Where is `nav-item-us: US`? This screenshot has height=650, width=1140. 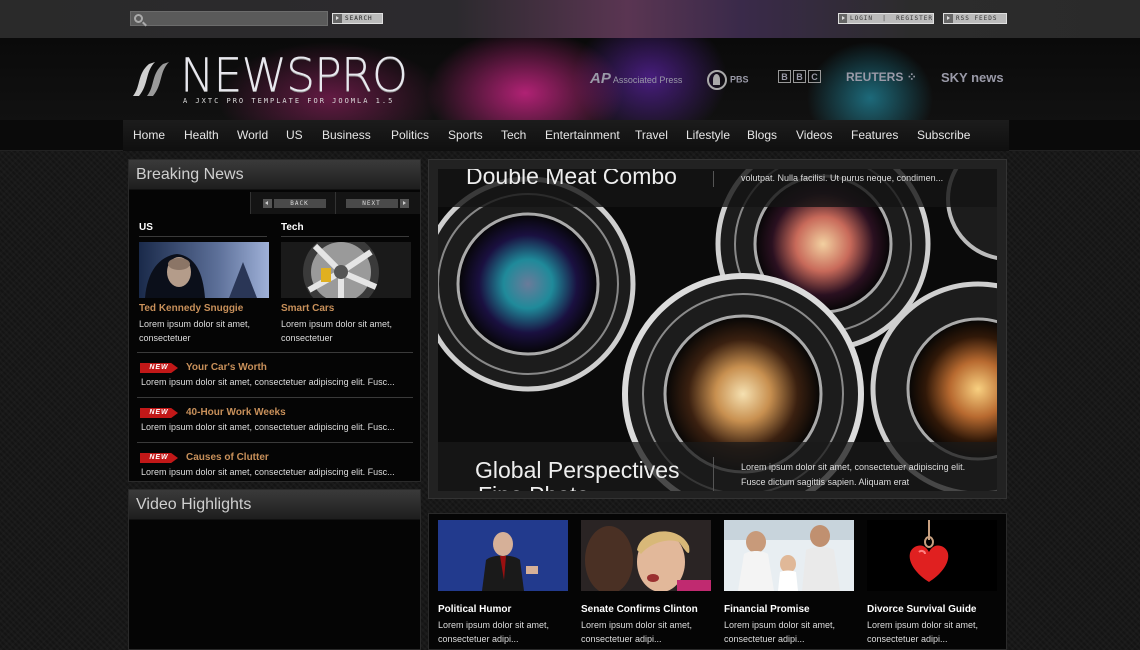
nav-item-us: US is located at coordinates (294, 135).